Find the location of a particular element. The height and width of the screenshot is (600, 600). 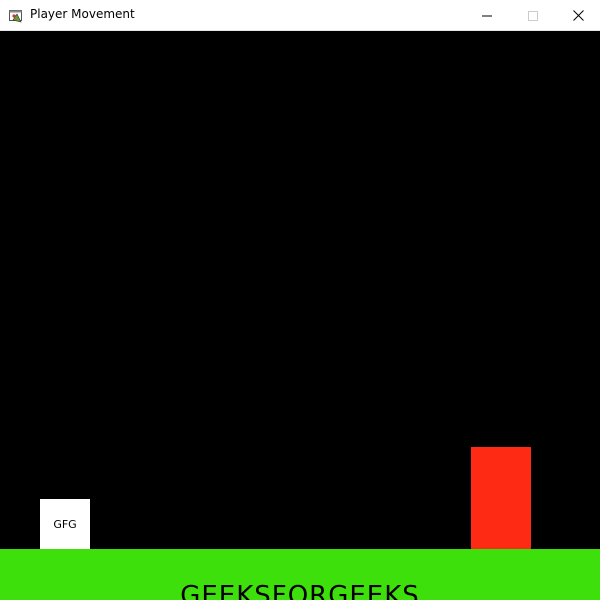

close-button is located at coordinates (577, 15).